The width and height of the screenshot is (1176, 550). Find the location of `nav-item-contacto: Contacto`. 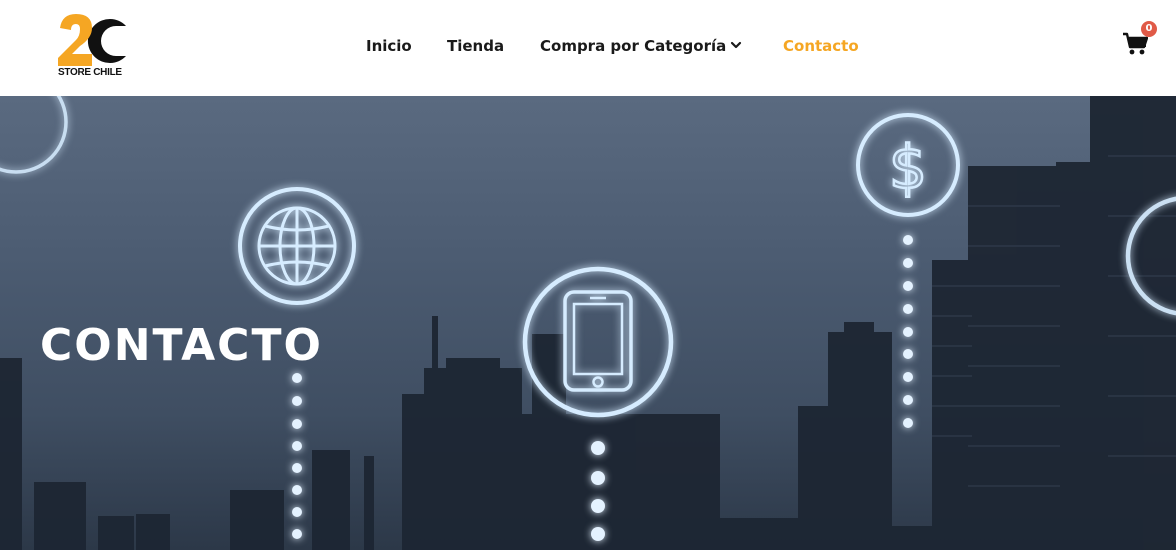

nav-item-contacto: Contacto is located at coordinates (821, 46).